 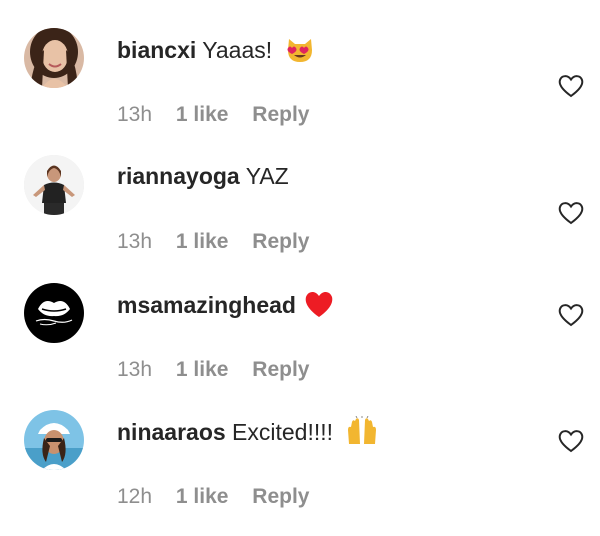 I want to click on comment-text: Excited!!!!, so click(x=283, y=432).